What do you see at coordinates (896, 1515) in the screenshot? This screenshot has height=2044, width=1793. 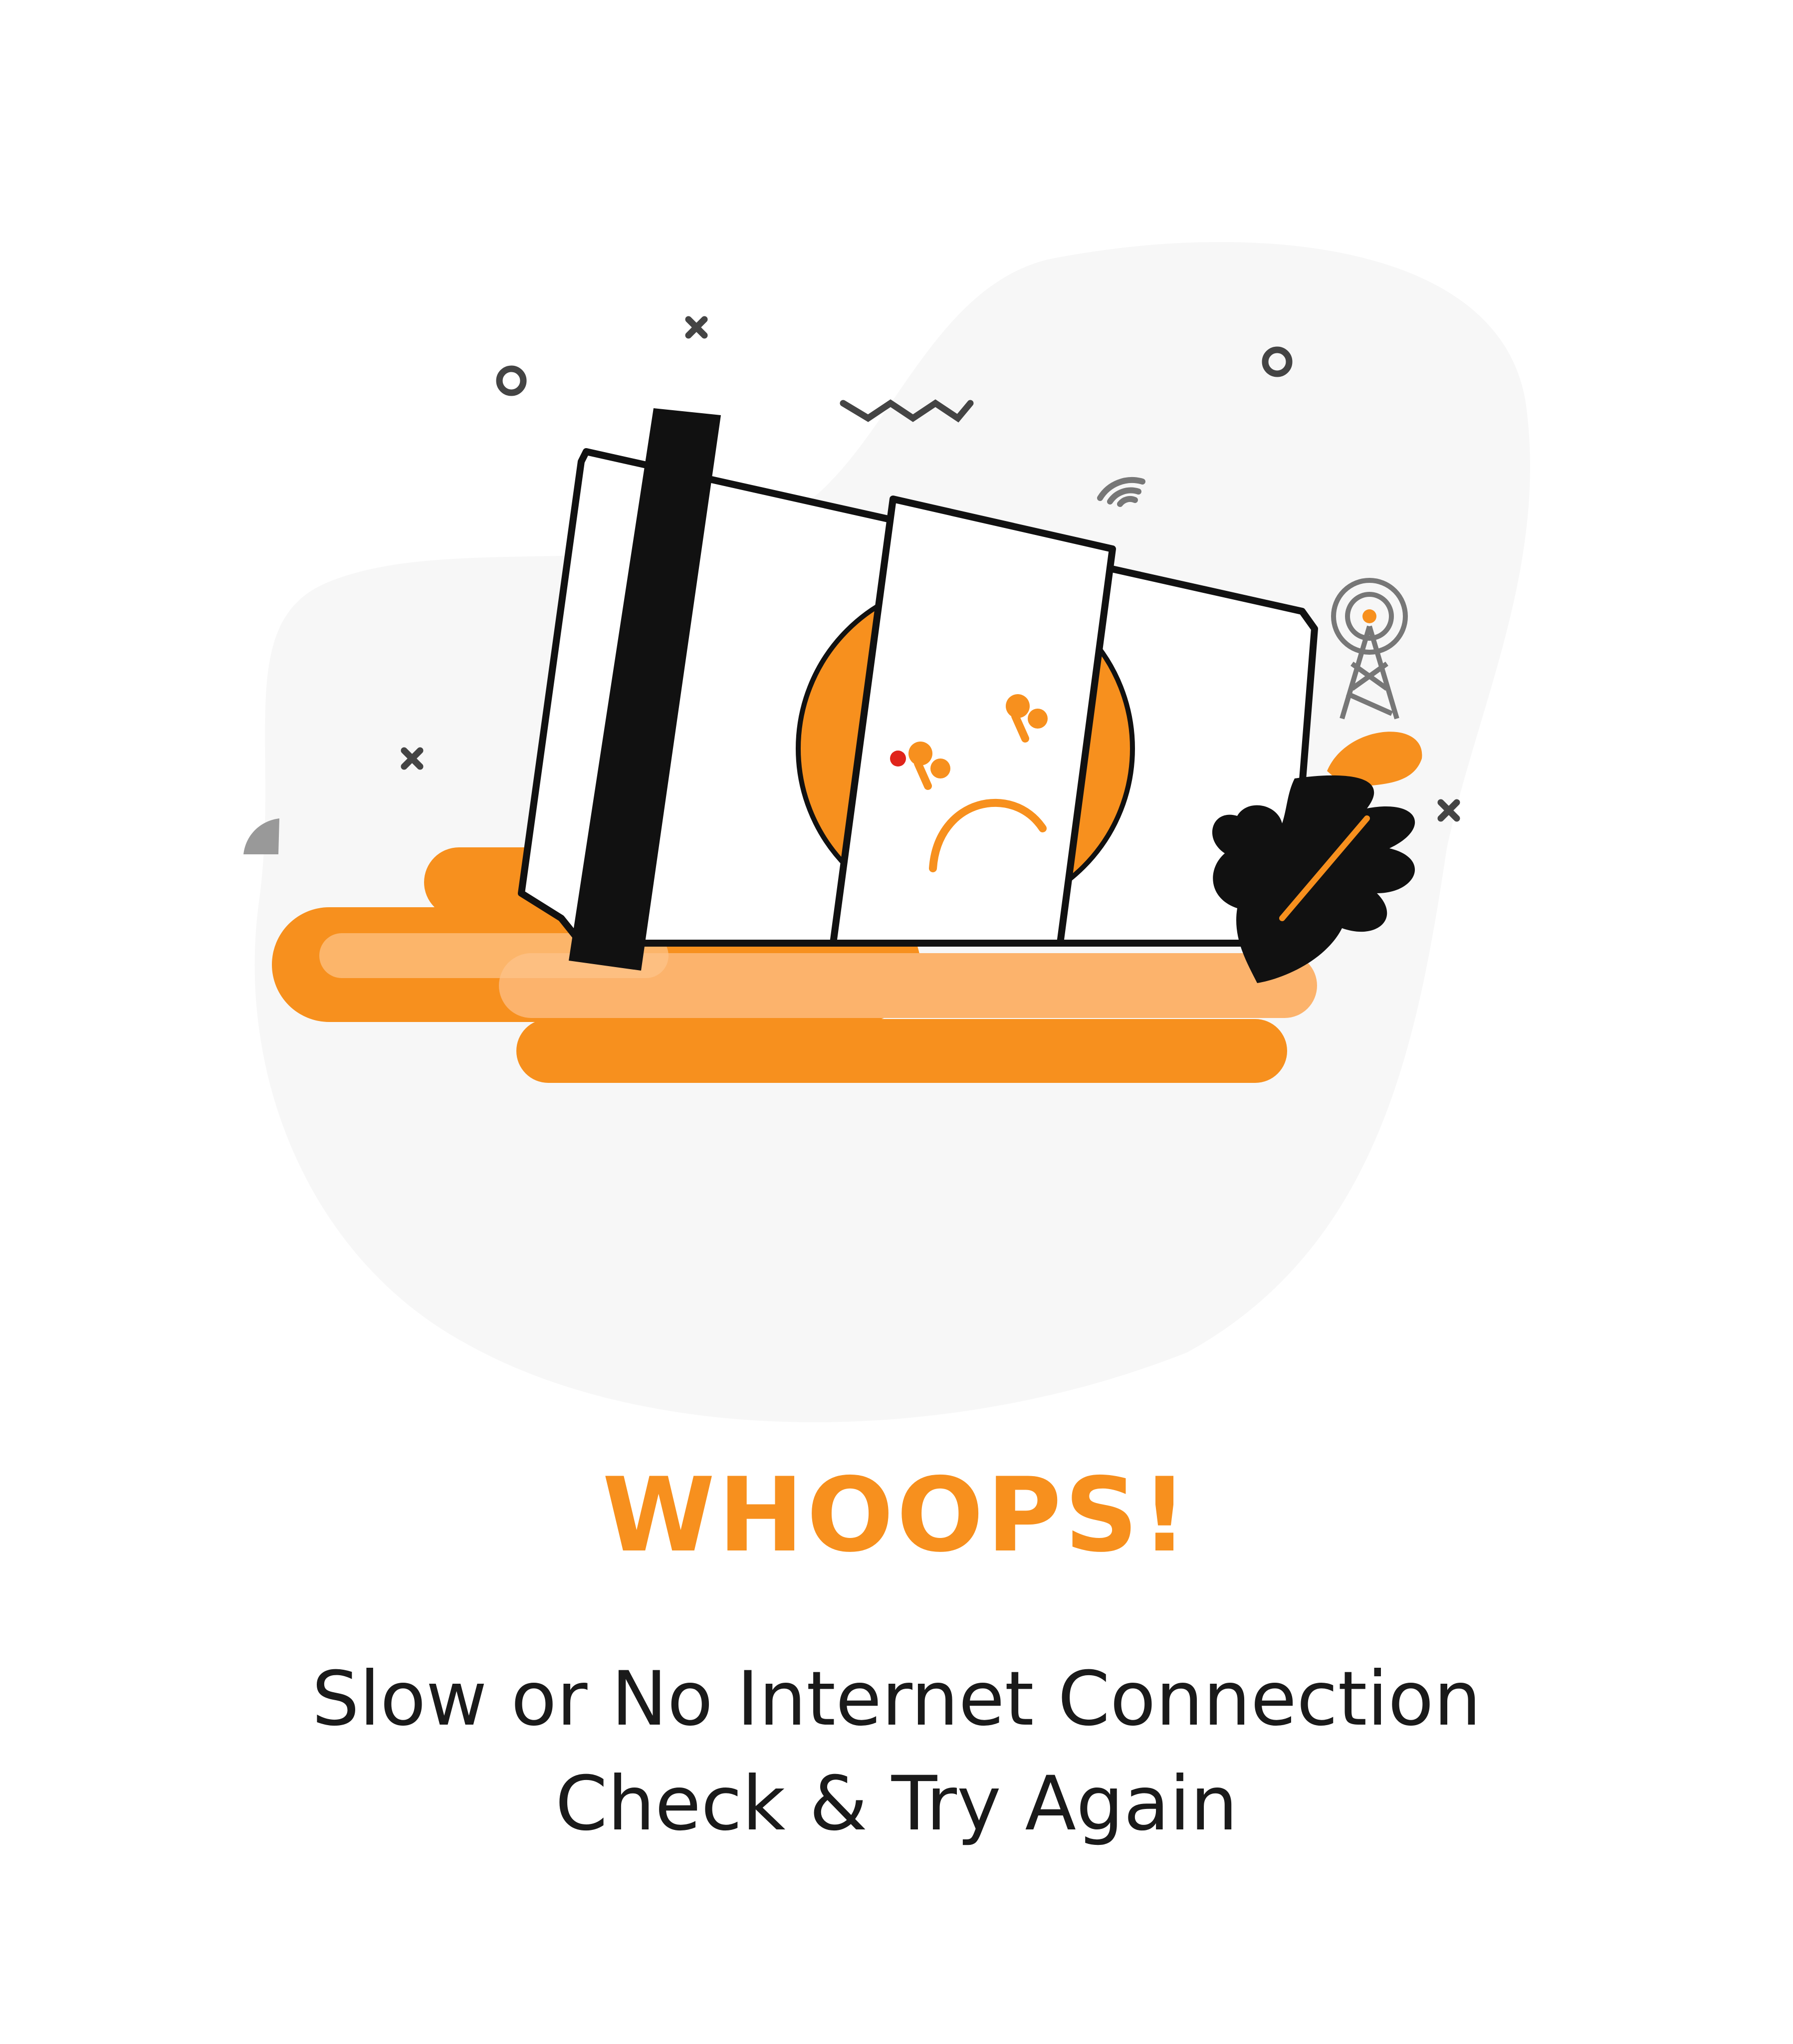 I see `error-title: WHOOPS!` at bounding box center [896, 1515].